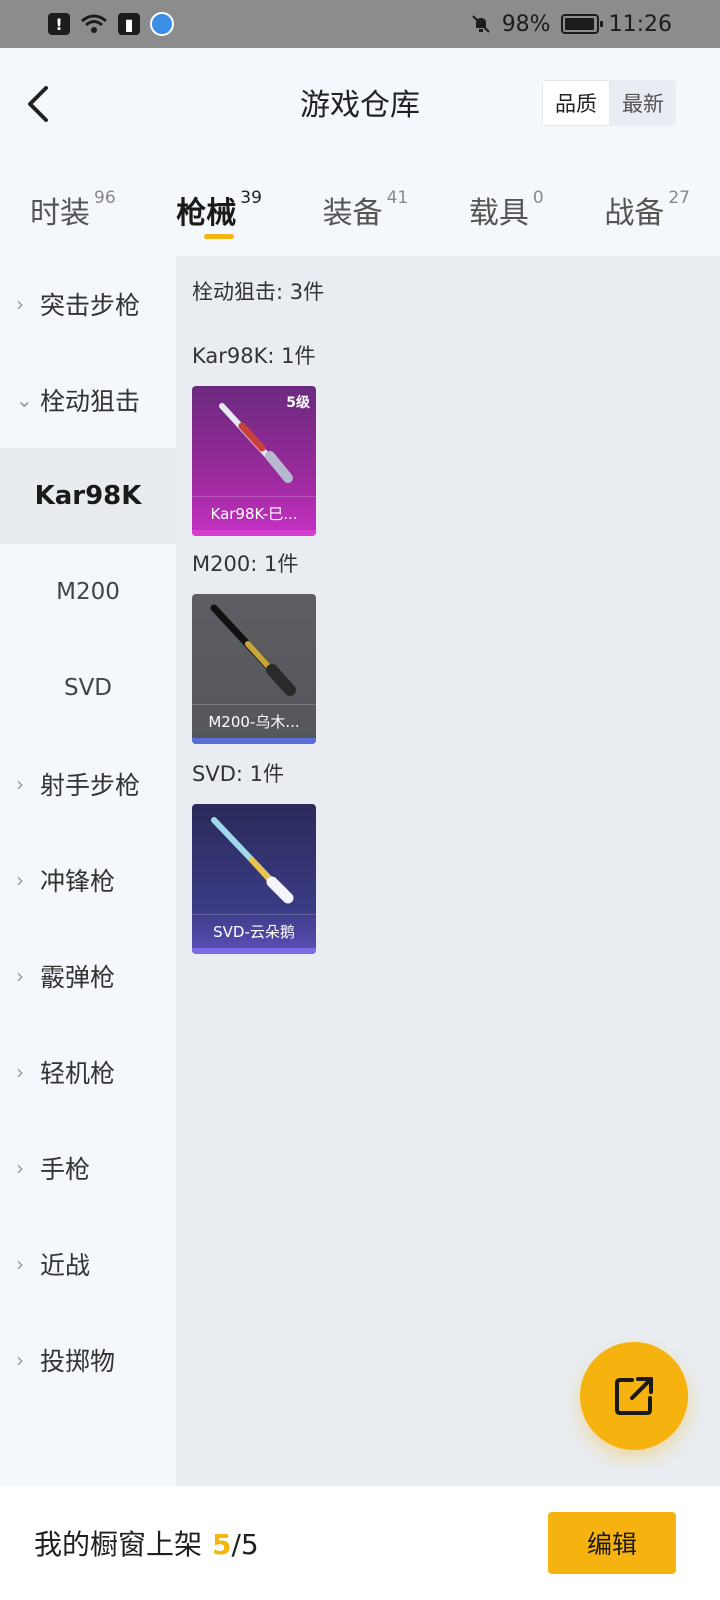  I want to click on tab-equipment: 装备 41, so click(366, 210).